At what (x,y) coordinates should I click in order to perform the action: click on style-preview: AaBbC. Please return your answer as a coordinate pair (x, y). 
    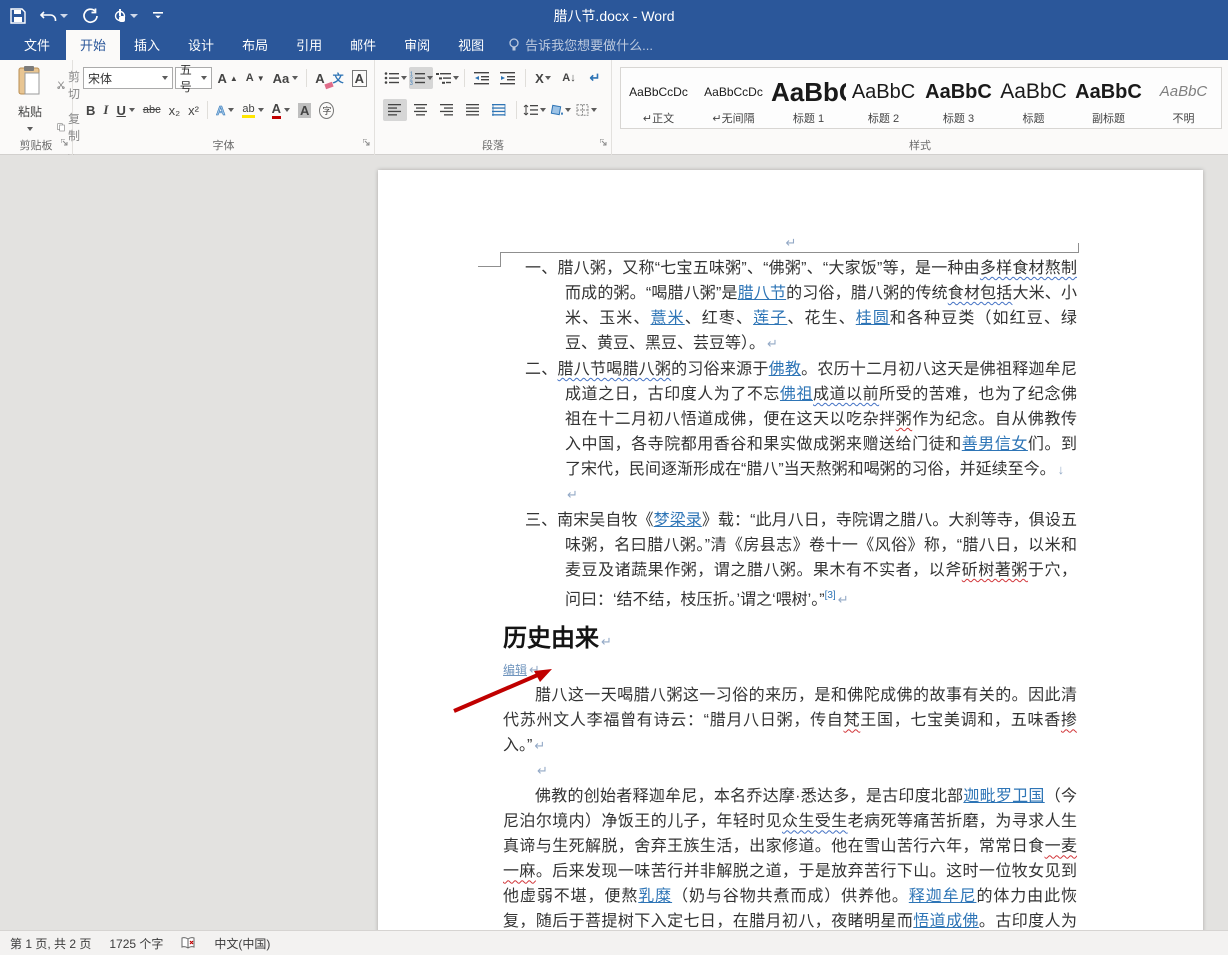
    Looking at the image, I should click on (1108, 92).